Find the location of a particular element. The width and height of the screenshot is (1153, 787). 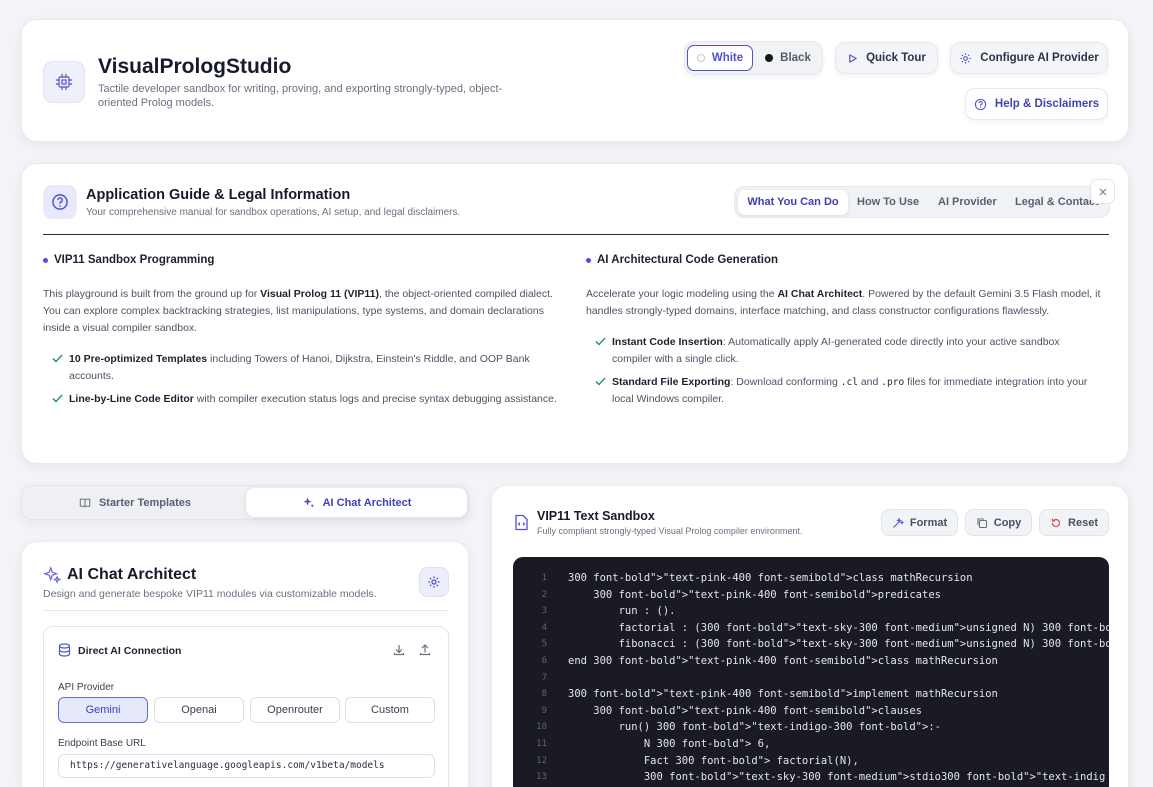

tab-how-to-use: How To Use is located at coordinates (888, 202).